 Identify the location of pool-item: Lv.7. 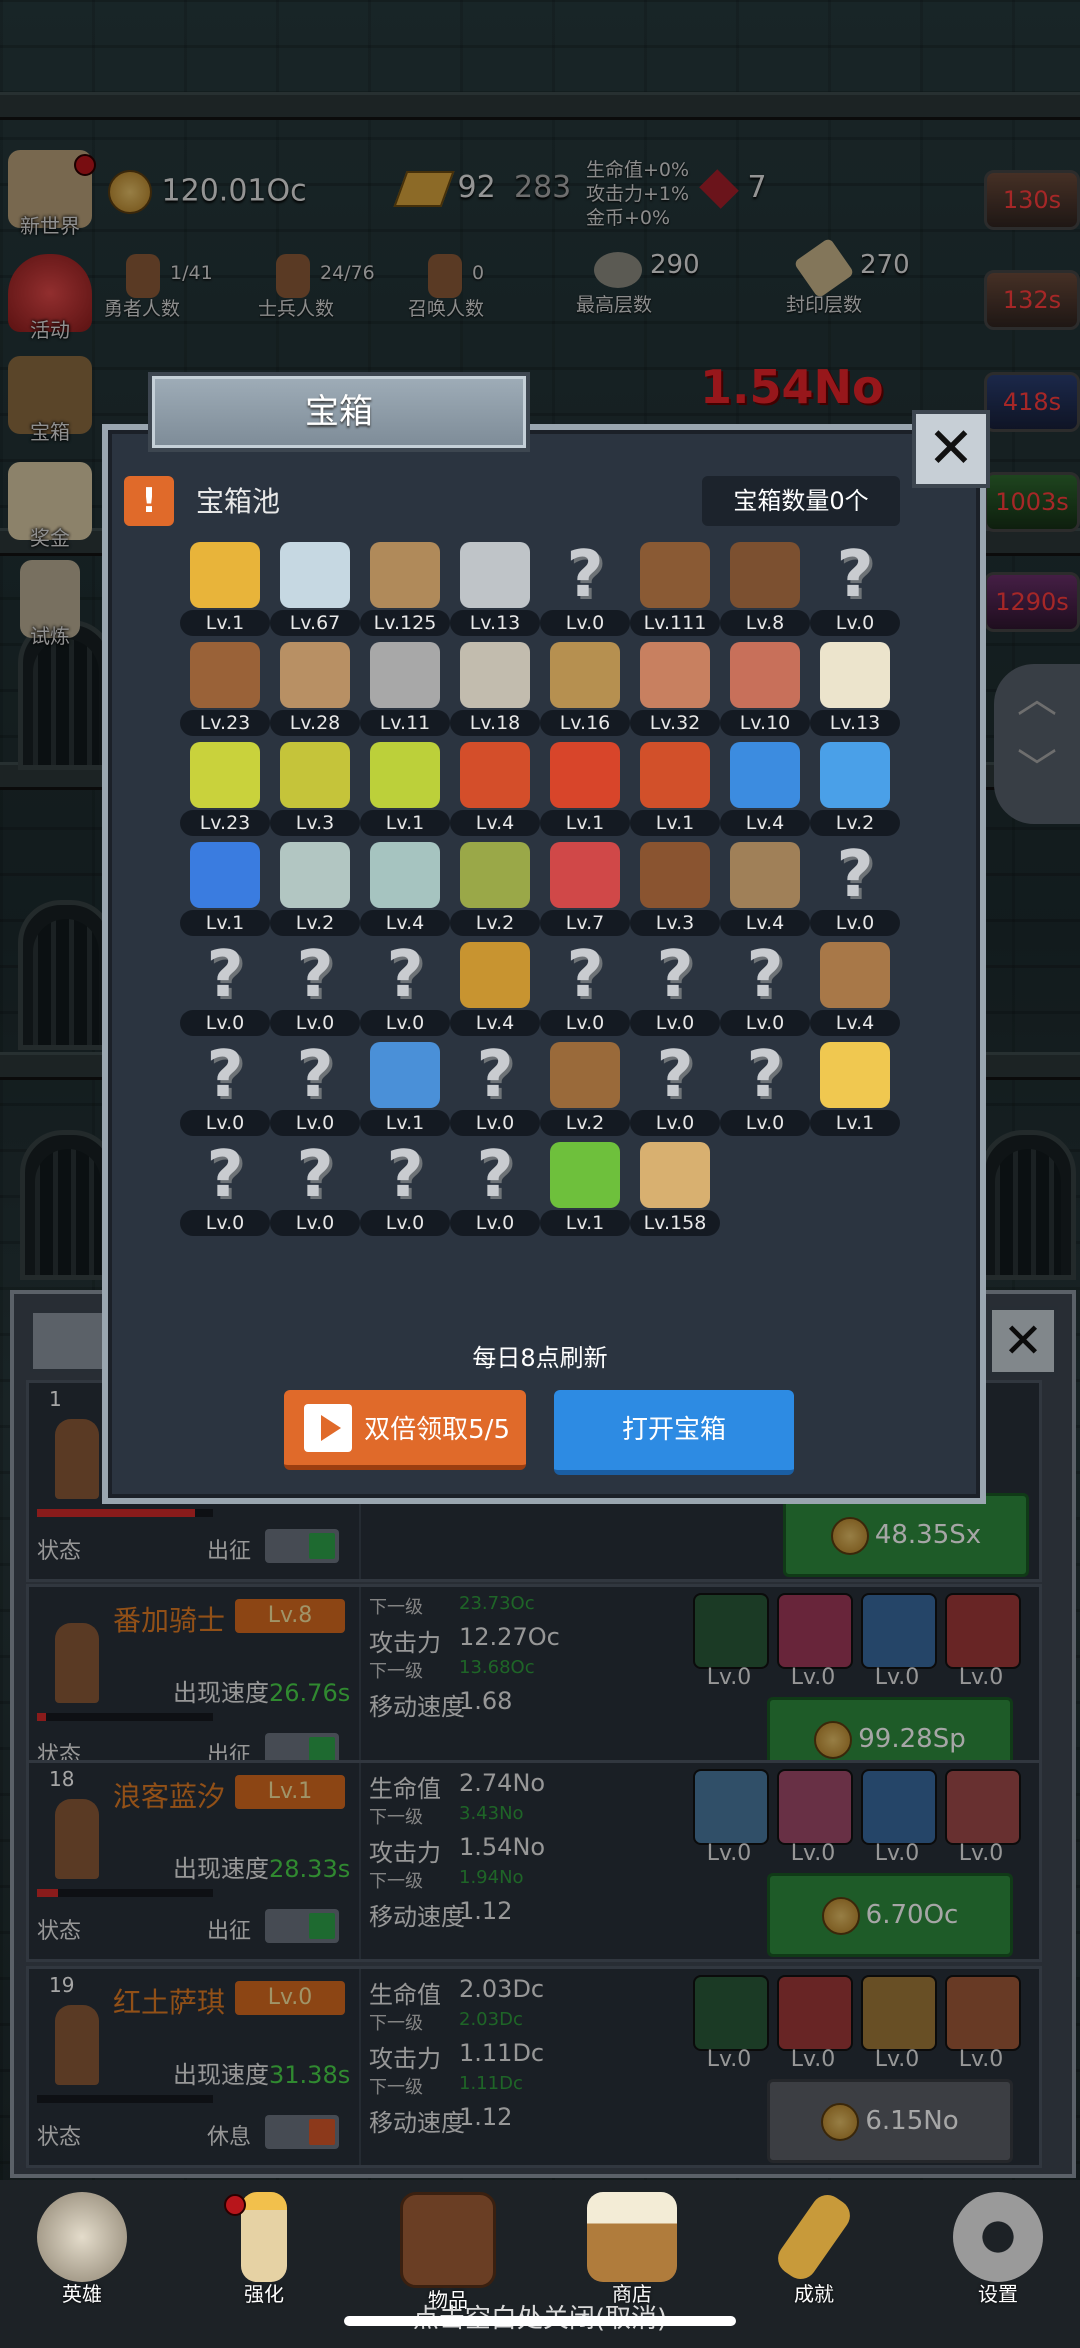
(585, 890).